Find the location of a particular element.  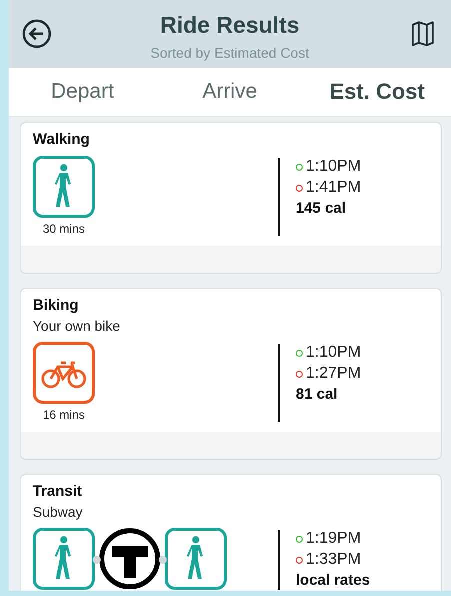

mode-title: Transit is located at coordinates (58, 491).